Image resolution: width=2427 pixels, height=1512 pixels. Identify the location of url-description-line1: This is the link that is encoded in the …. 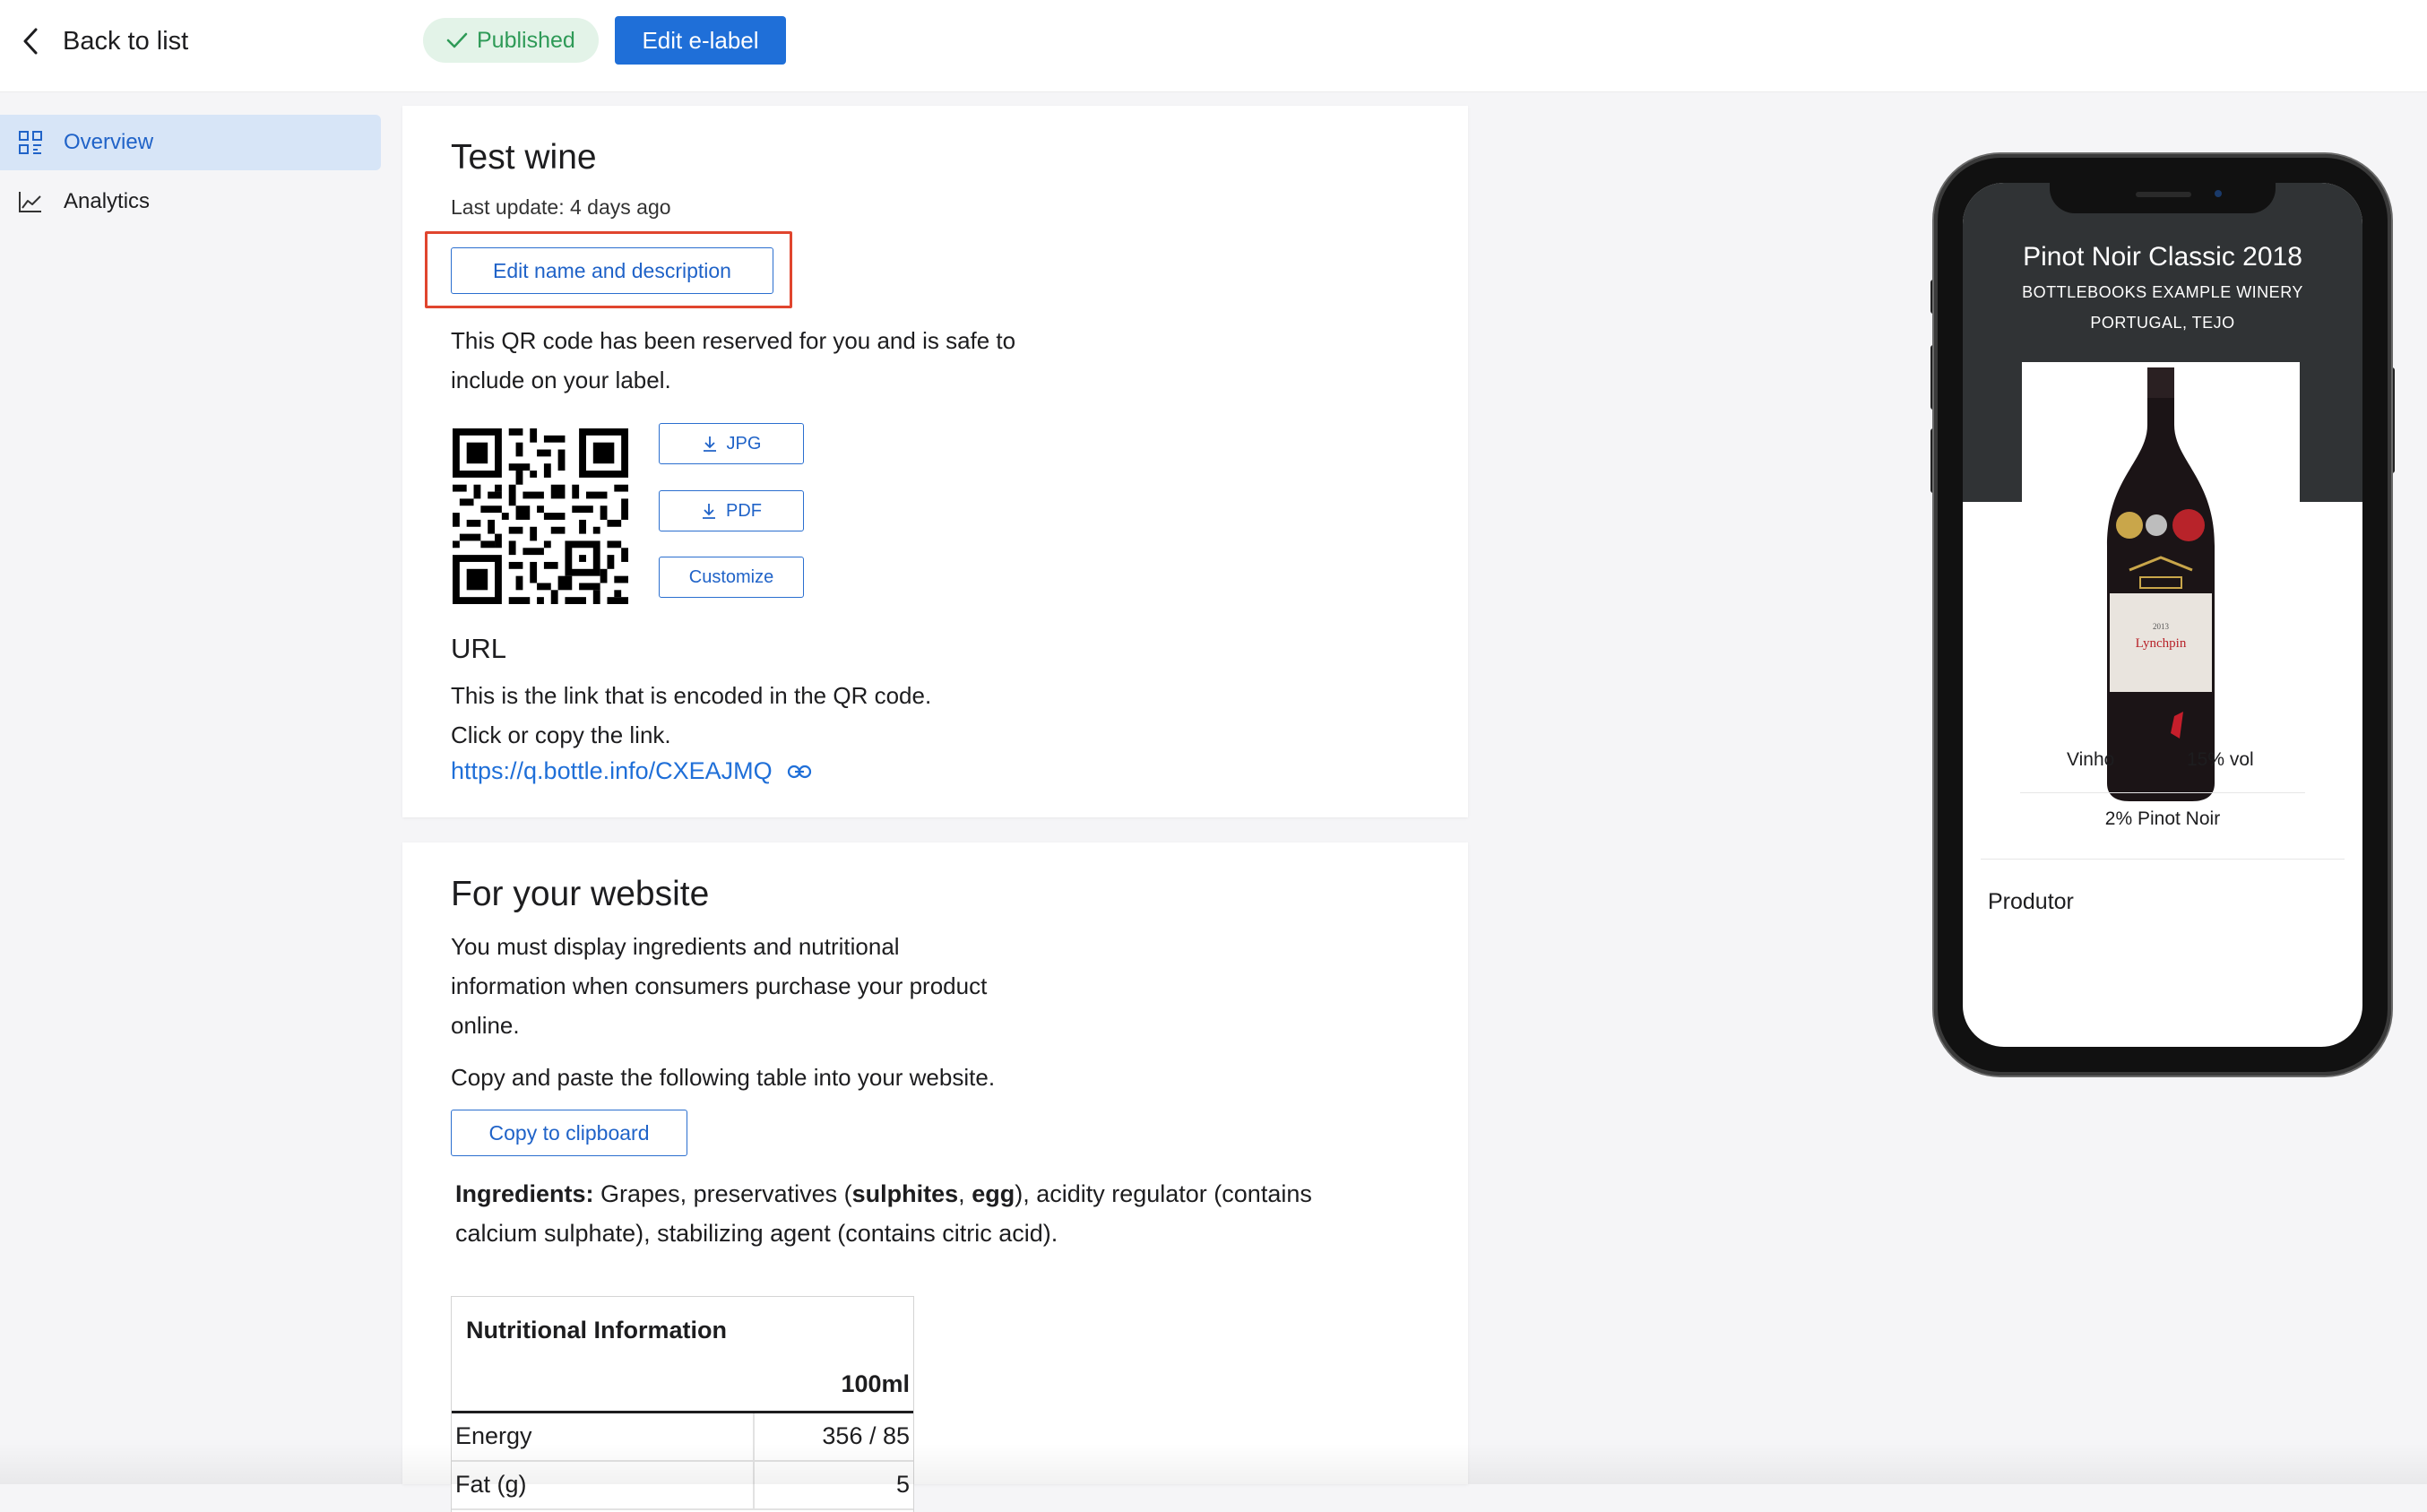
(691, 695).